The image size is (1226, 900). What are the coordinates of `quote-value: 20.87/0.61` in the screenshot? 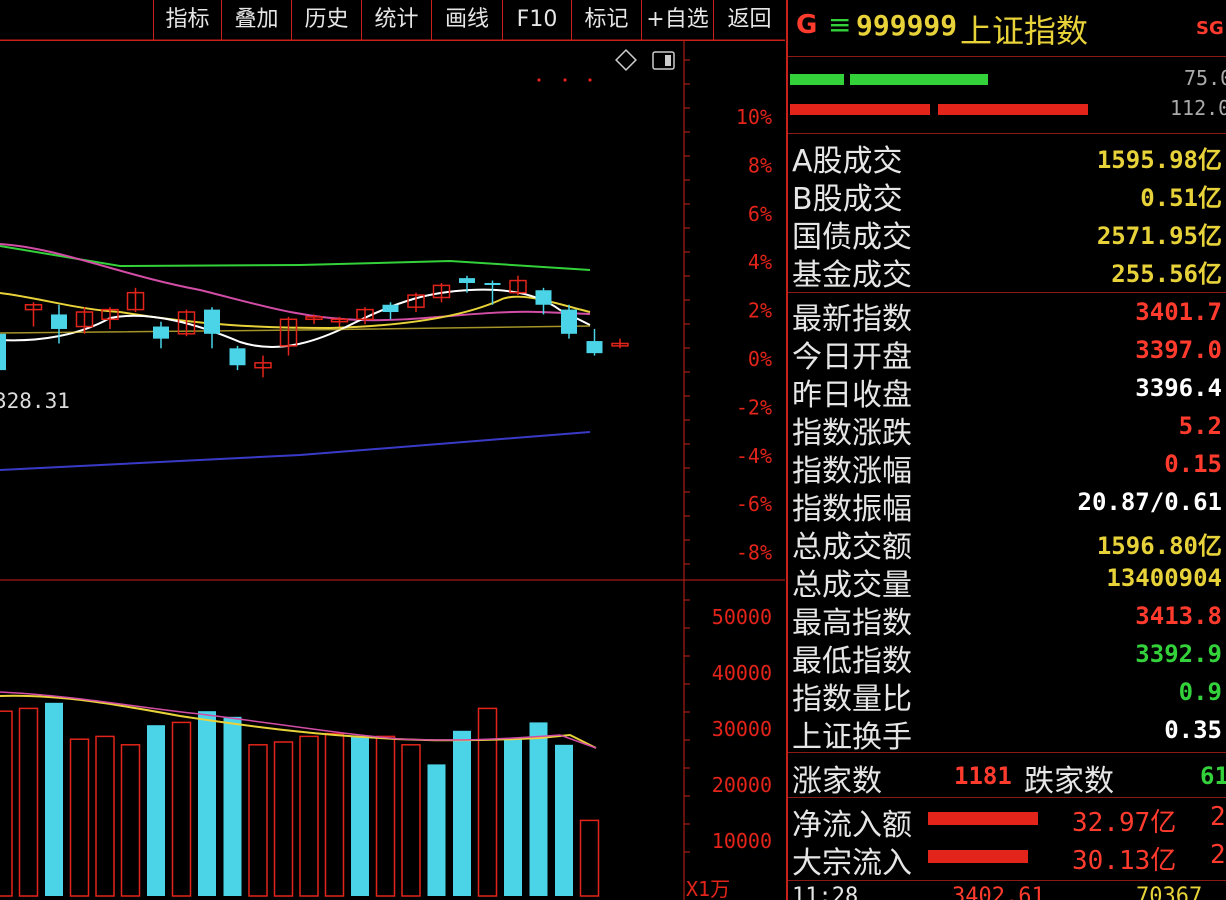 It's located at (1150, 502).